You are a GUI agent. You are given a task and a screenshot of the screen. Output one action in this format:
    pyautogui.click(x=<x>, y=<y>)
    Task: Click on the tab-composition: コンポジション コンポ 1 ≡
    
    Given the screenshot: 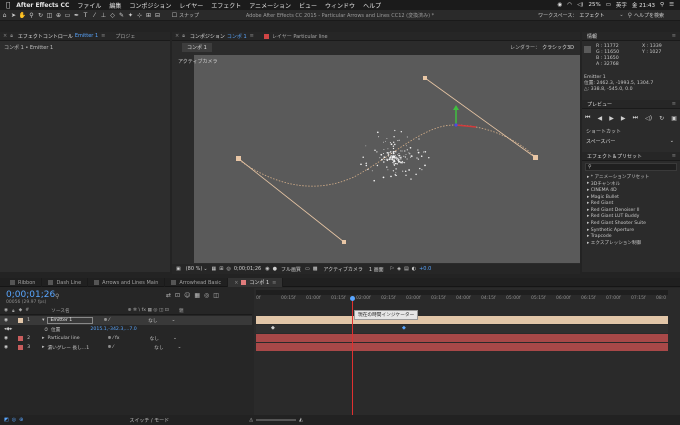 What is the action you would take?
    pyautogui.click(x=222, y=36)
    